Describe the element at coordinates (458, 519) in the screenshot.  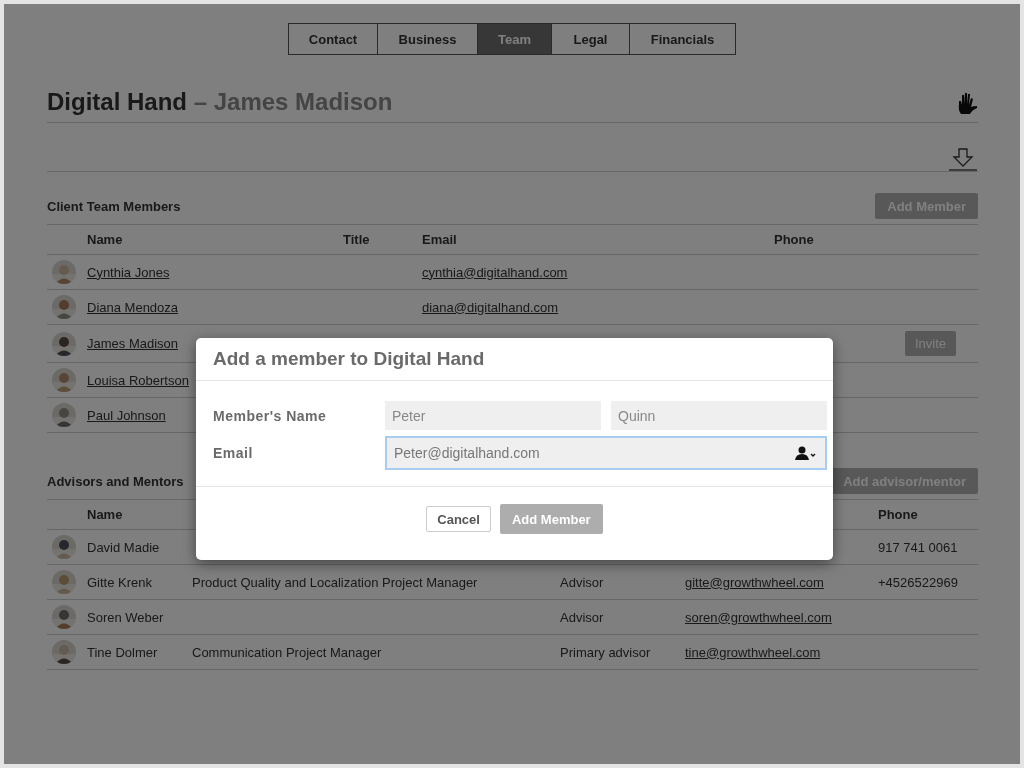
I see `cancel-button: Cancel` at that location.